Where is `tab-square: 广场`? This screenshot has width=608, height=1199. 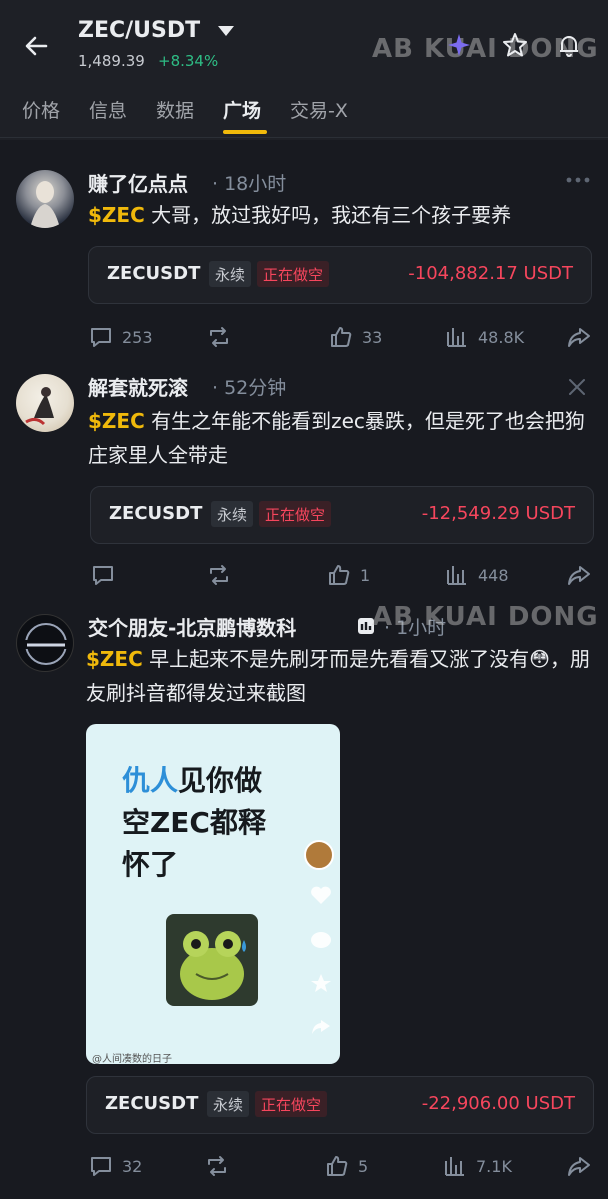 tab-square: 广场 is located at coordinates (242, 109).